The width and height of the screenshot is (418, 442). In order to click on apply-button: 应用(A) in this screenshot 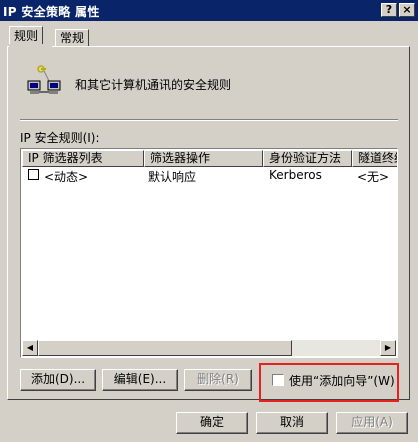, I will do `click(372, 423)`.